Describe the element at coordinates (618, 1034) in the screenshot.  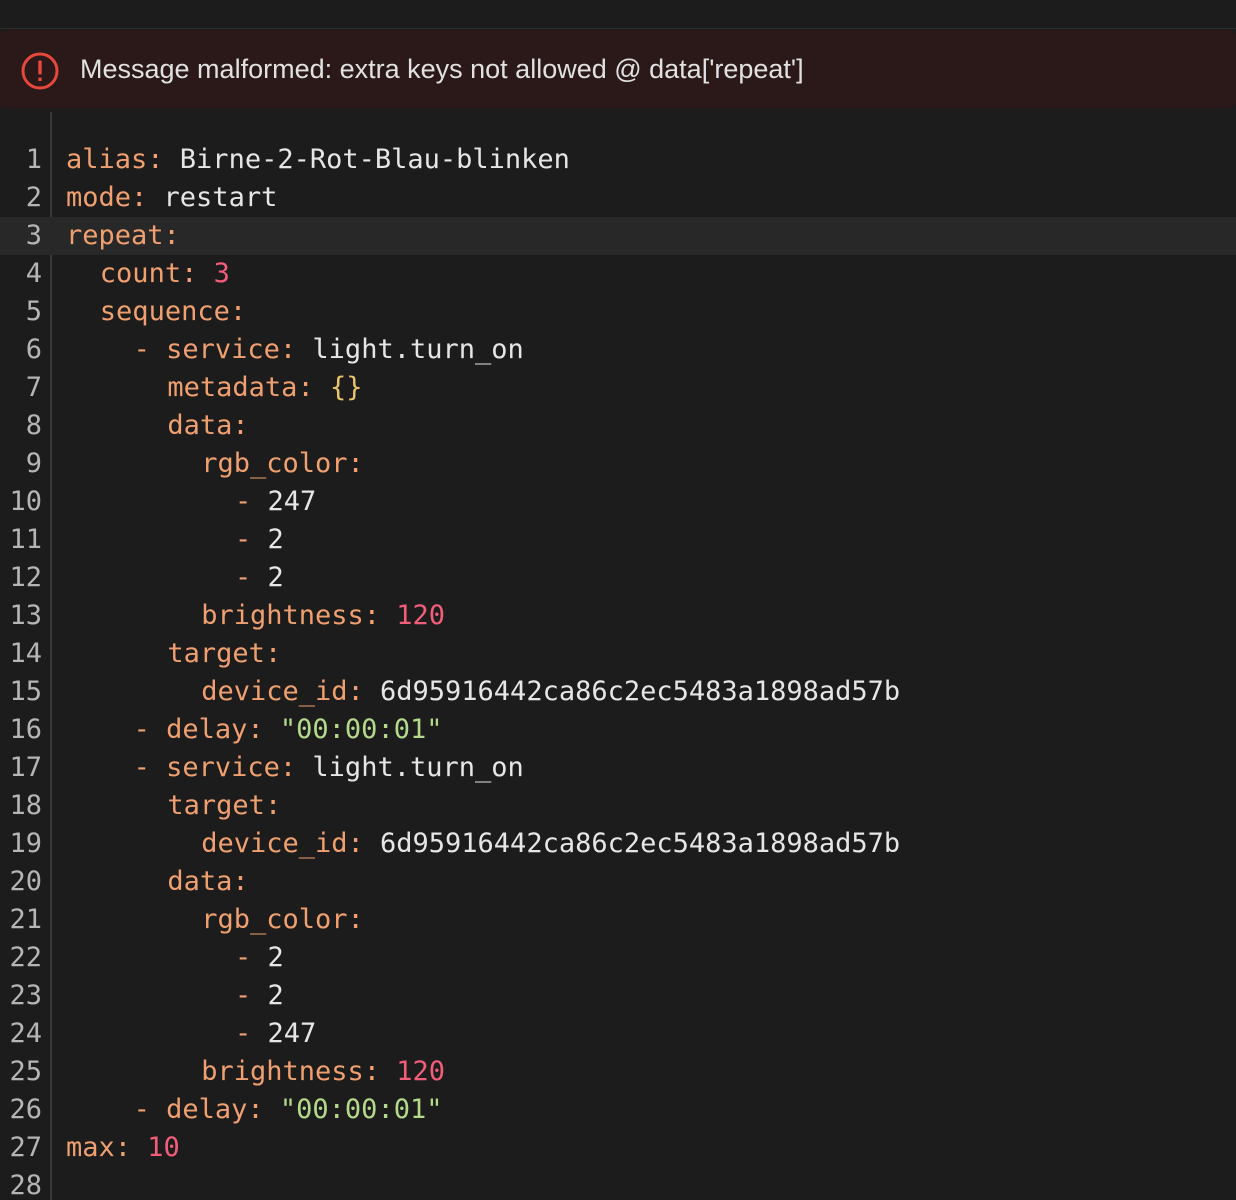
I see `code-line: 24 - 247` at that location.